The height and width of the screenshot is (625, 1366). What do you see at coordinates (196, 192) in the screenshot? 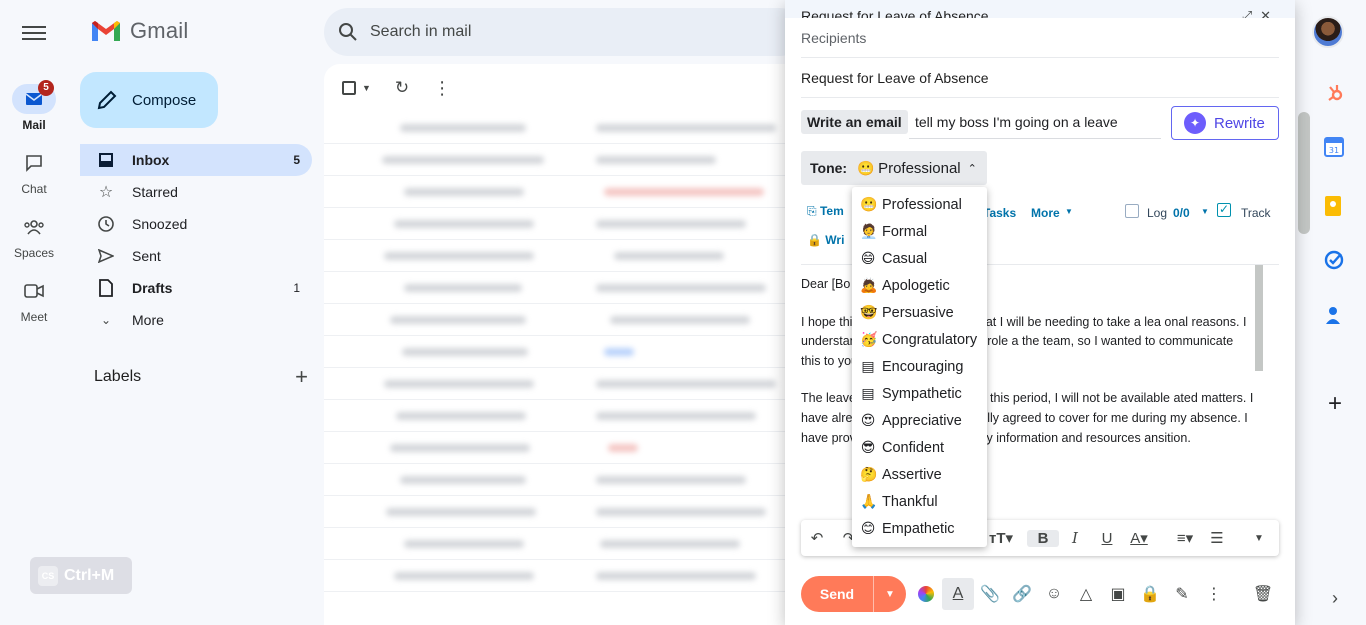
I see `sidebar-item-starred: ☆ Starred` at bounding box center [196, 192].